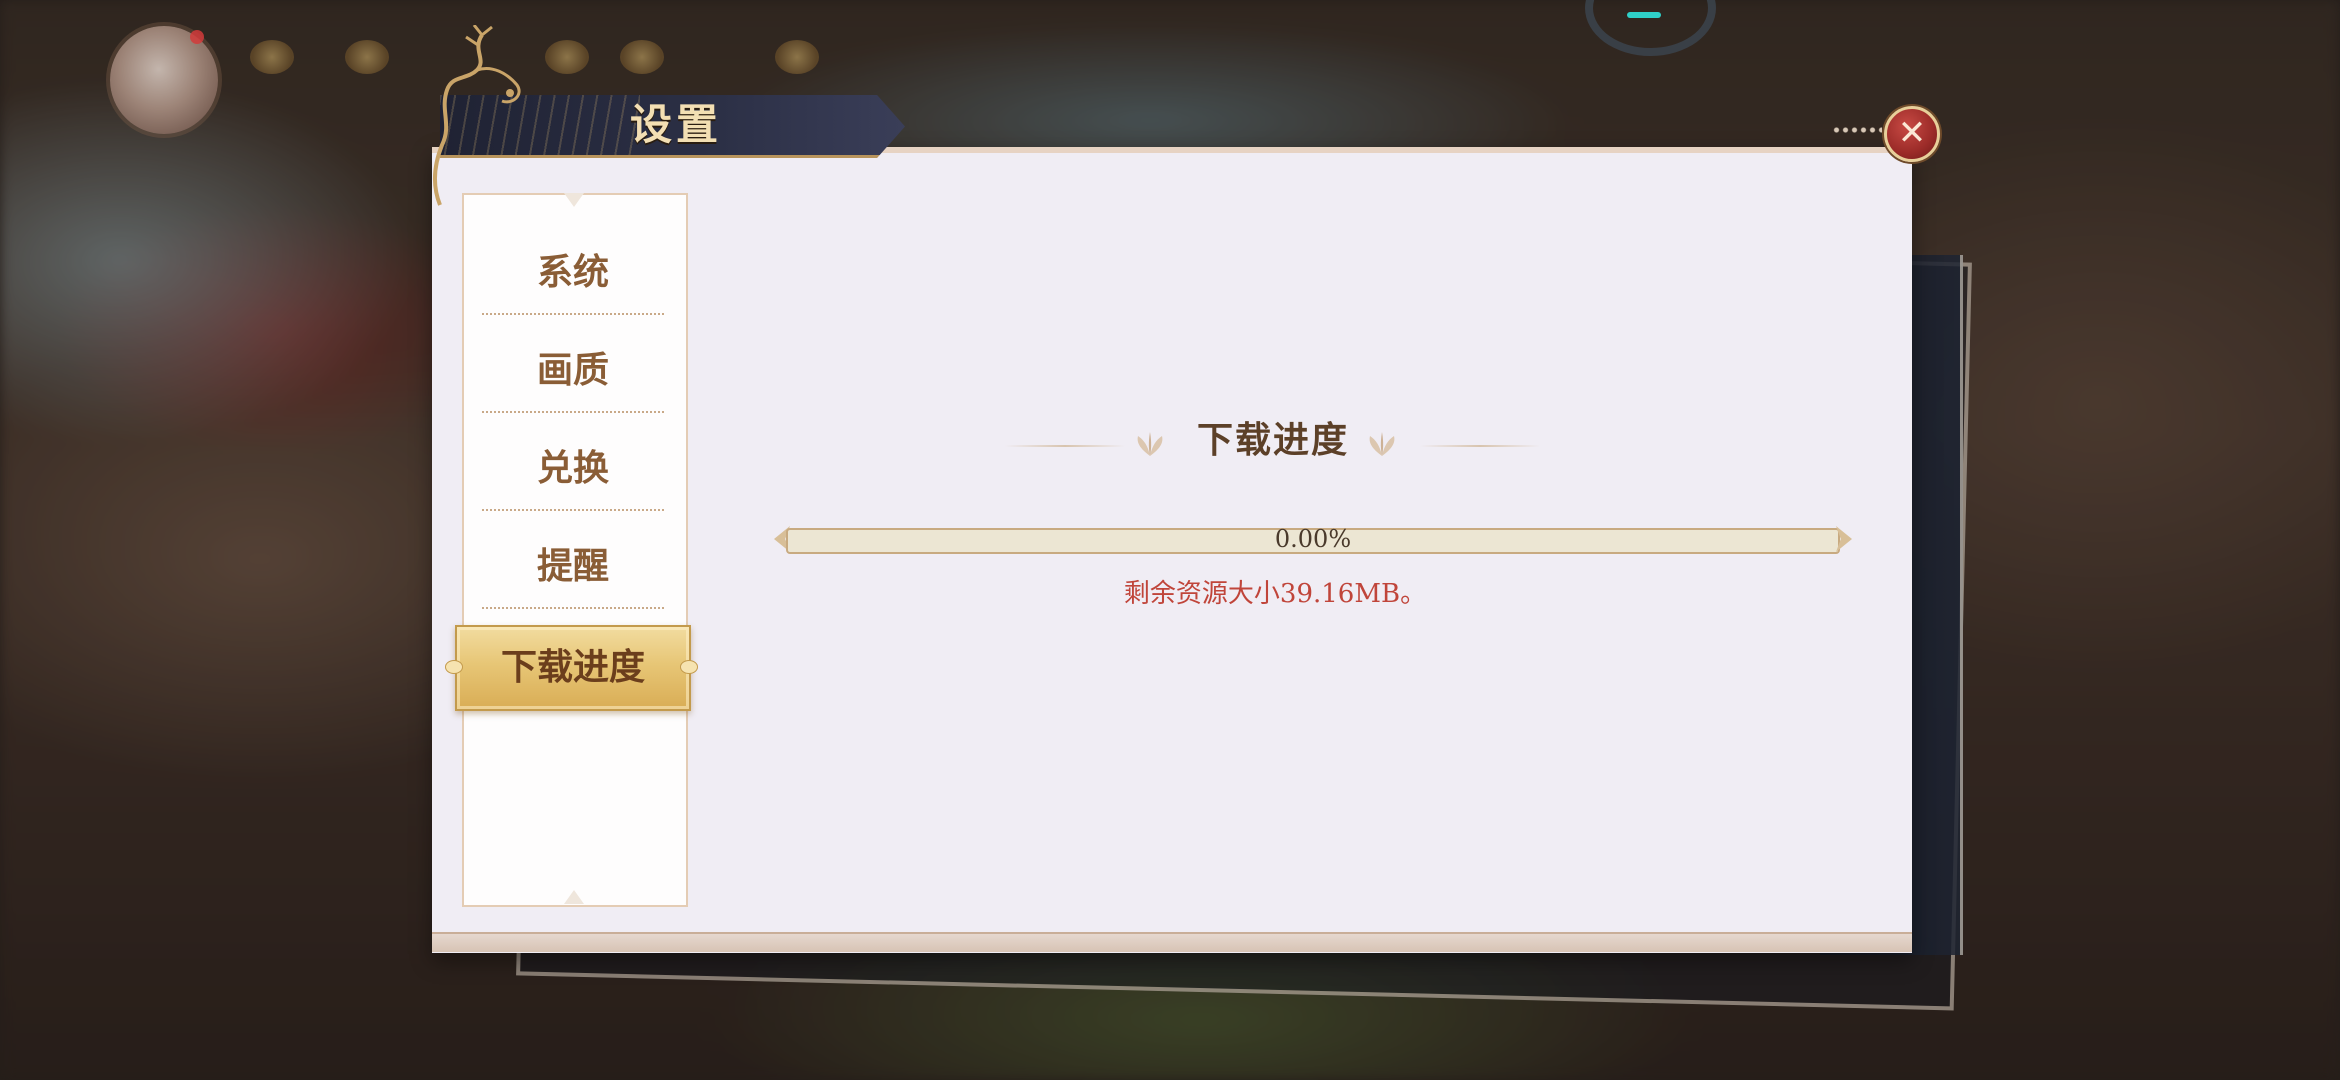  What do you see at coordinates (1275, 594) in the screenshot?
I see `remaining-size-text: 剩余资源大小39.16MB。` at bounding box center [1275, 594].